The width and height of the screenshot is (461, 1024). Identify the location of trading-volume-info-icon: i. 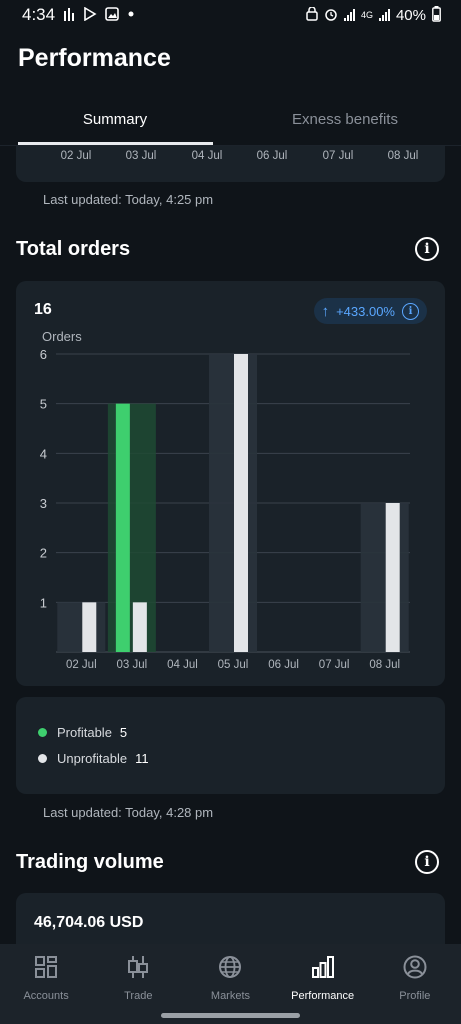
(427, 862).